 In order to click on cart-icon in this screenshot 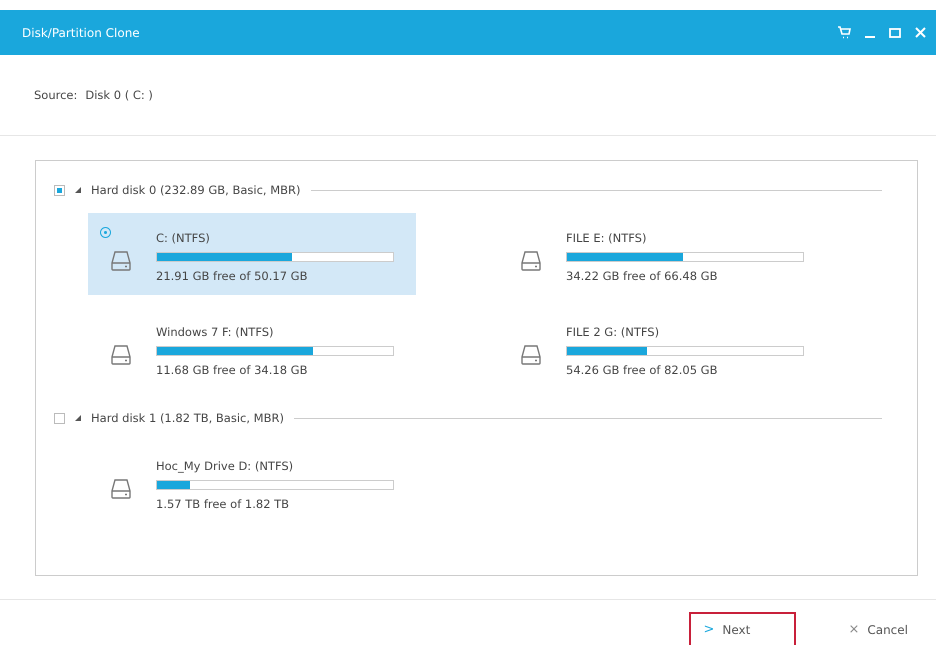, I will do `click(844, 32)`.